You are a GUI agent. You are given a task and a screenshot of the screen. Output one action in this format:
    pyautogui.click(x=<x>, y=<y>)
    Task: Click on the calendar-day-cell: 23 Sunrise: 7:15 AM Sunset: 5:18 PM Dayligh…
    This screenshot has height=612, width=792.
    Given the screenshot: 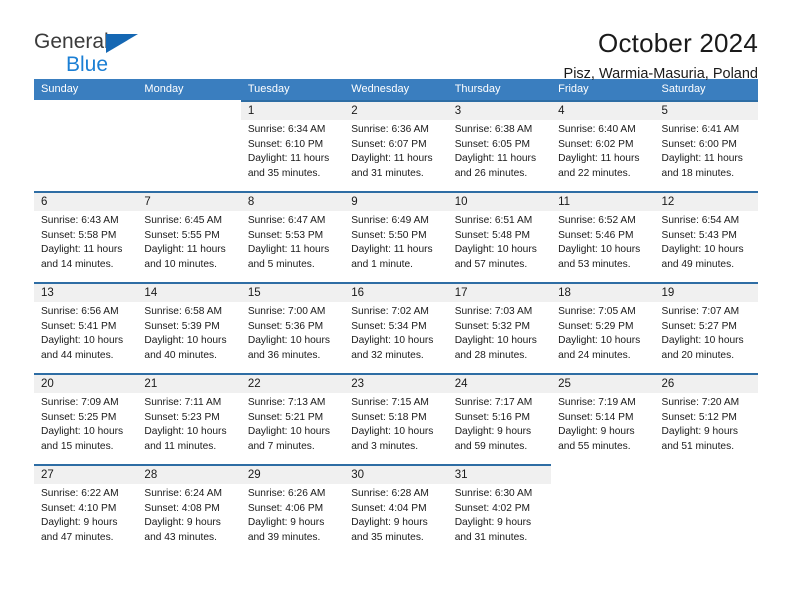 What is the action you would take?
    pyautogui.click(x=396, y=418)
    